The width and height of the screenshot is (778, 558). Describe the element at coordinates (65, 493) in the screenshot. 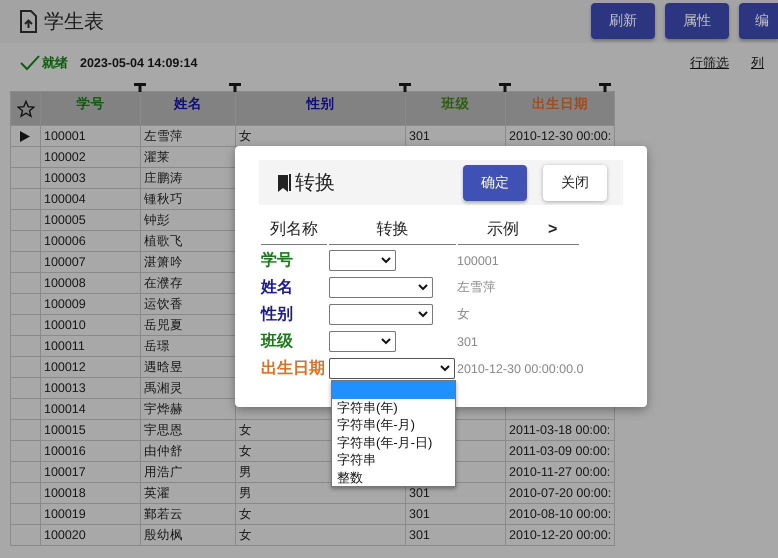

I see `table-cell: 100018` at that location.